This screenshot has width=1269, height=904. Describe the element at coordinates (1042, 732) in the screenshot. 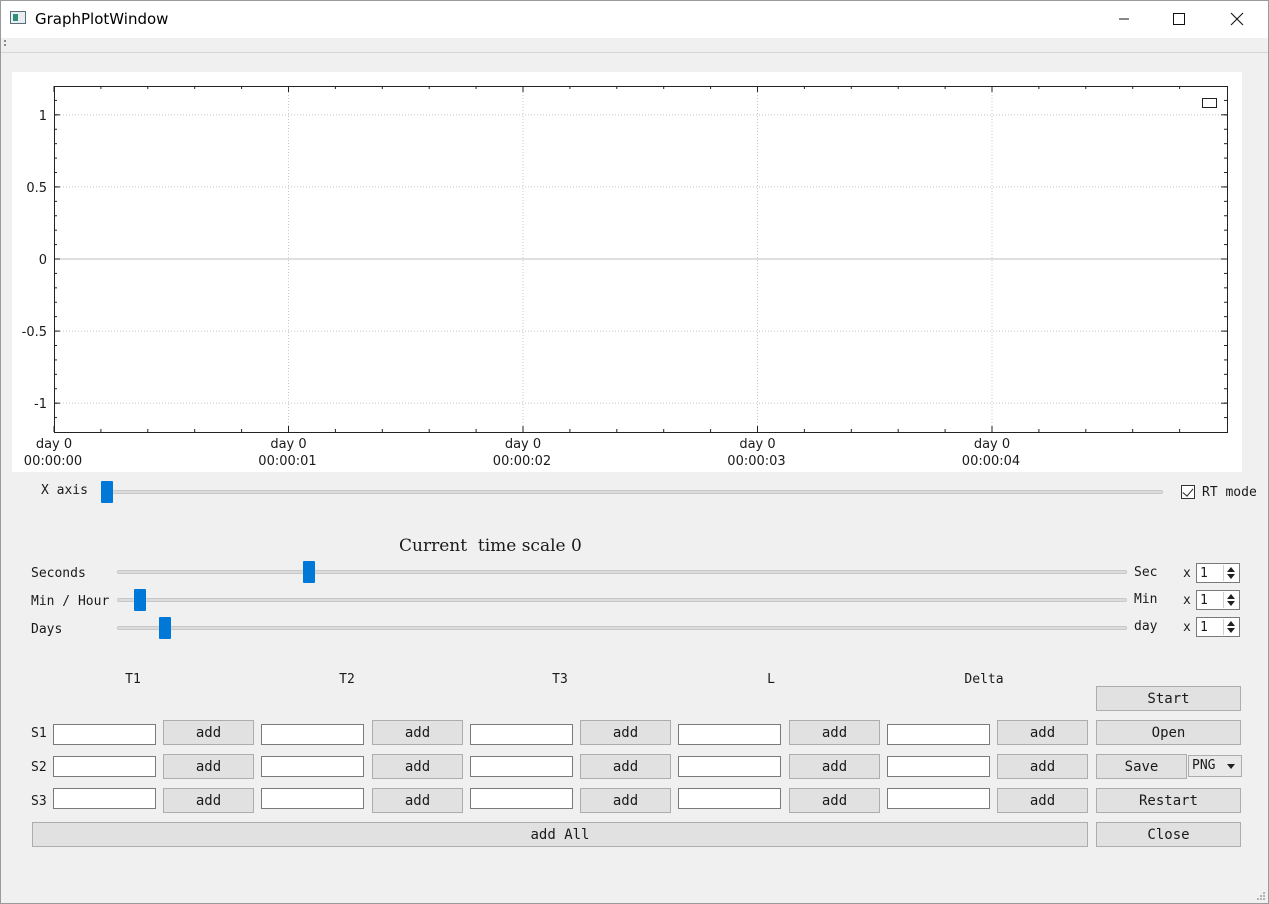

I see `s1-delta-add-button: add` at that location.